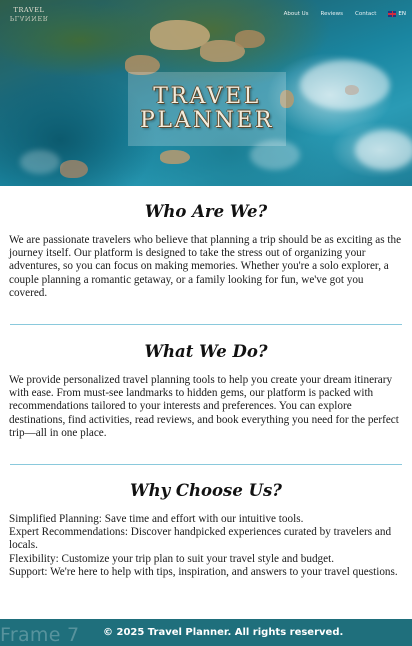 The image size is (412, 646). What do you see at coordinates (345, 14) in the screenshot?
I see `top-nav: About Us Reviews Contact EN` at bounding box center [345, 14].